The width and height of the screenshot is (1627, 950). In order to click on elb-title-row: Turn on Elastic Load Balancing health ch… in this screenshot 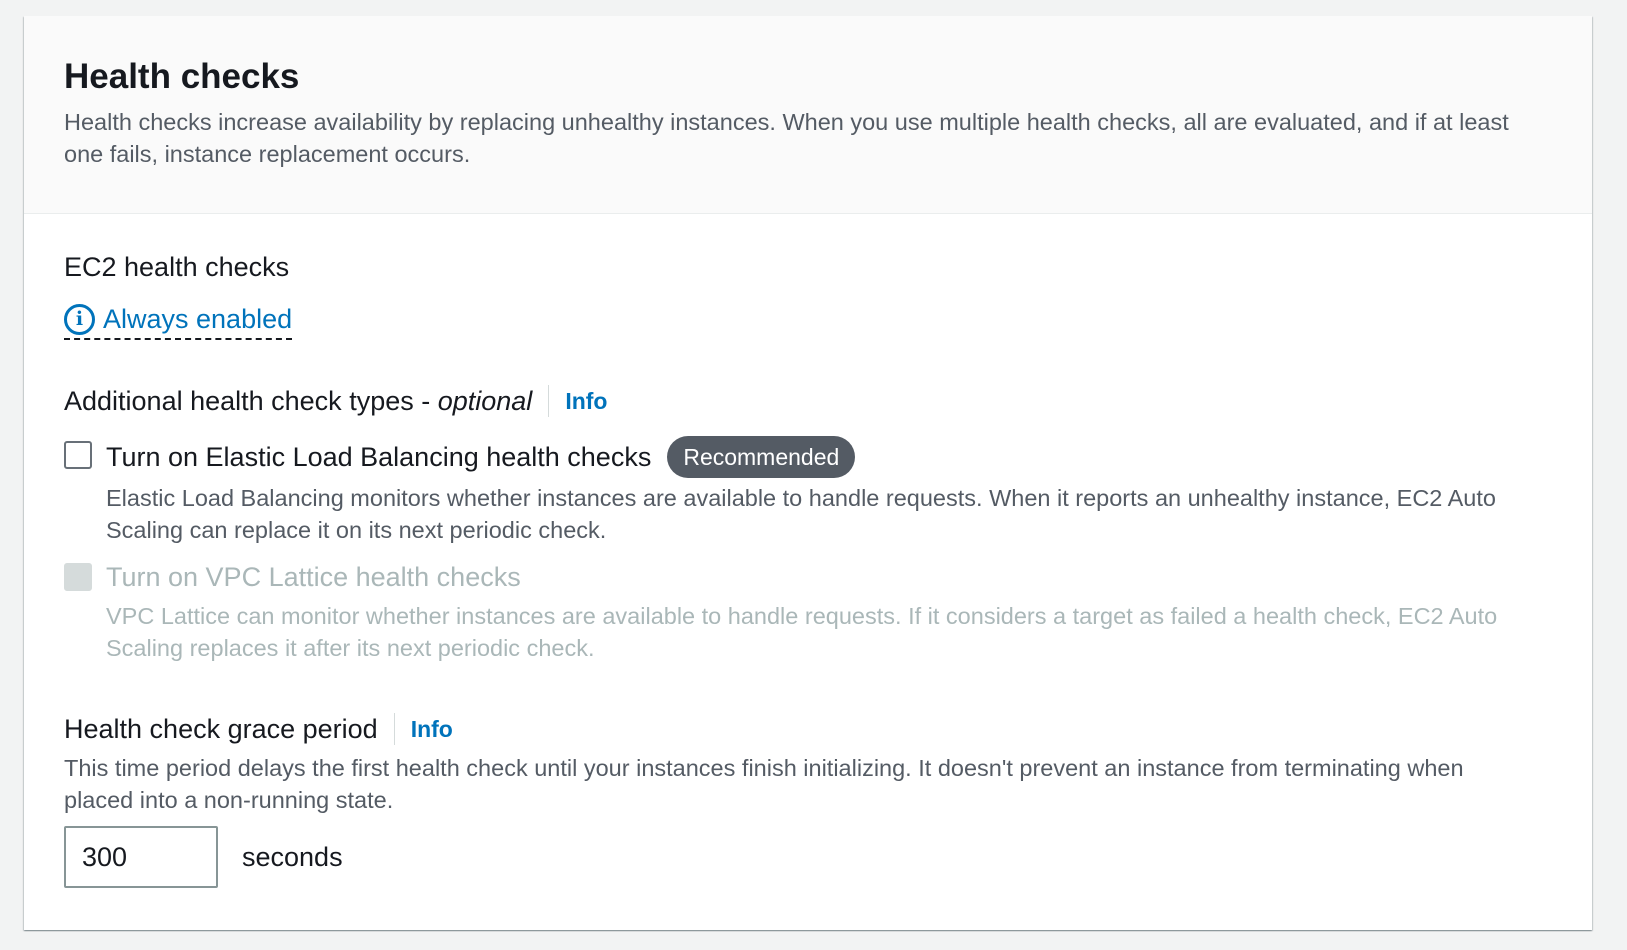, I will do `click(806, 457)`.